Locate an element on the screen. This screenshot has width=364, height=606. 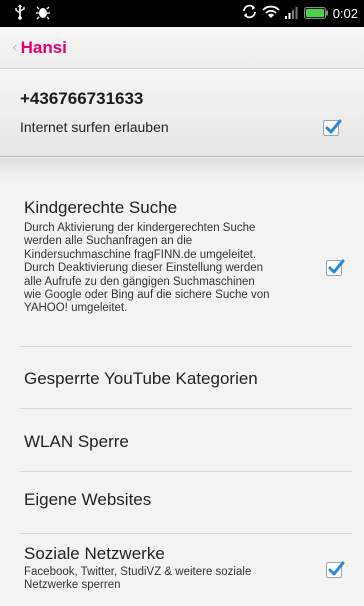
setting-title: Eigene Websites is located at coordinates (88, 499).